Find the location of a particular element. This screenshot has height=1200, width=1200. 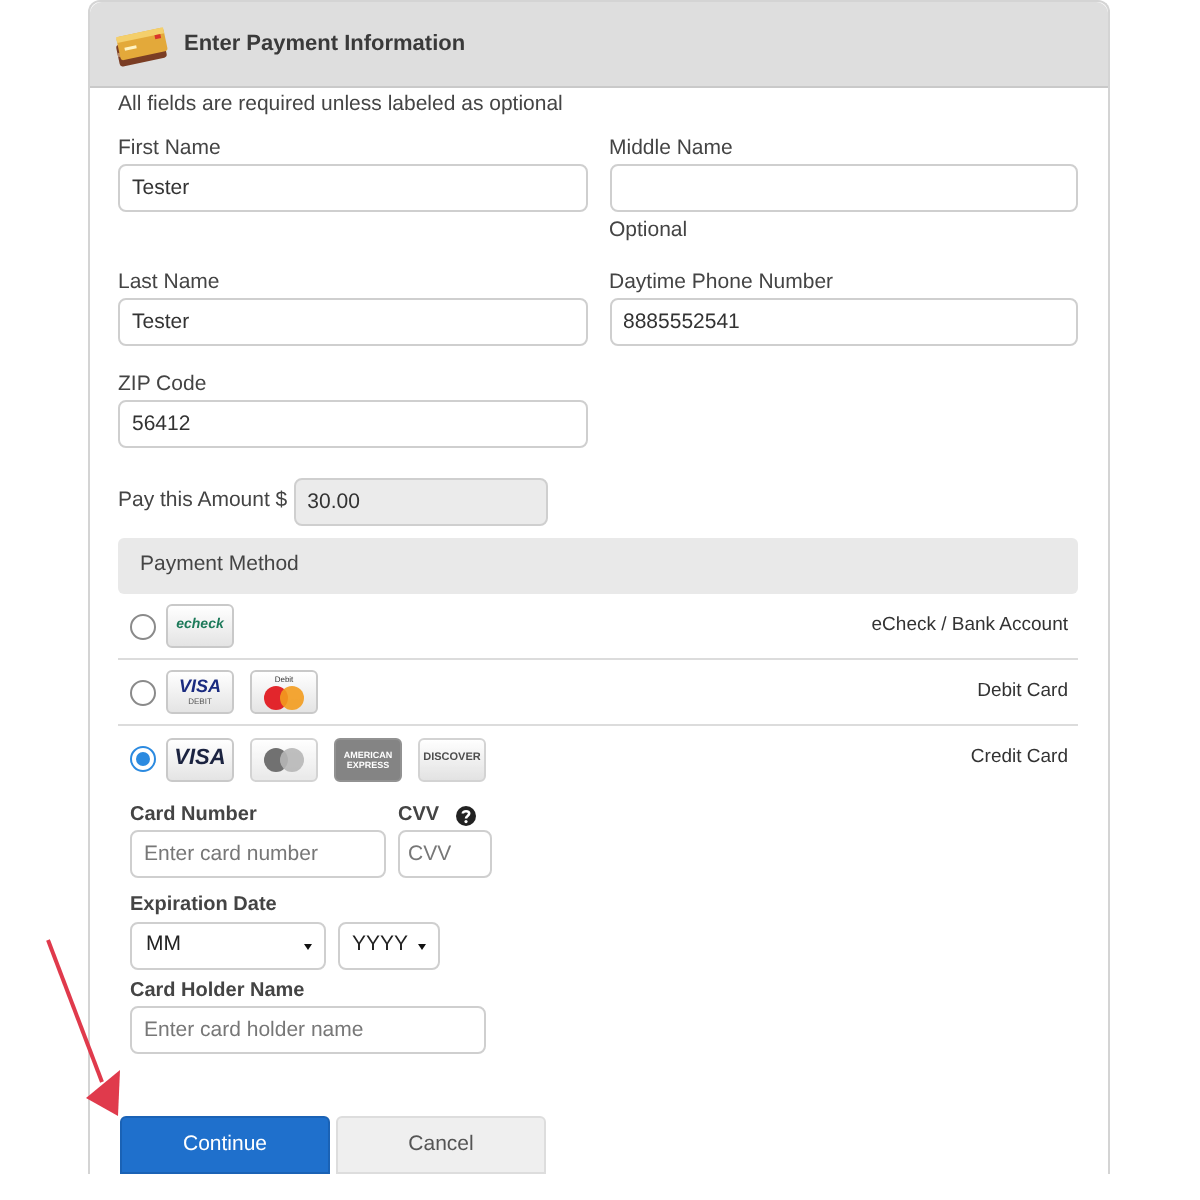

cancel-button: Cancel is located at coordinates (441, 1145).